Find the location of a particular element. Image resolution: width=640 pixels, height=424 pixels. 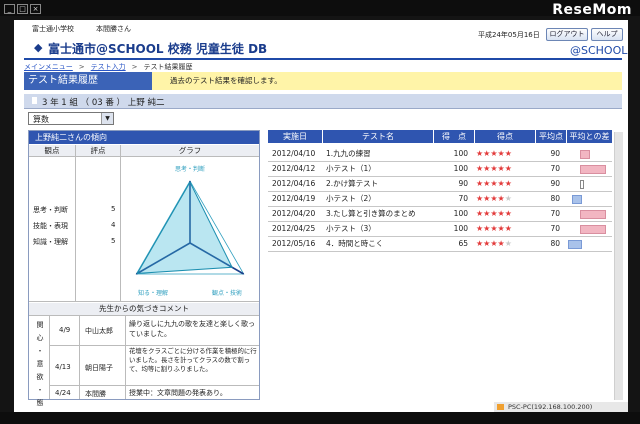

test-name: 2.かけ算テスト is located at coordinates (352, 183).